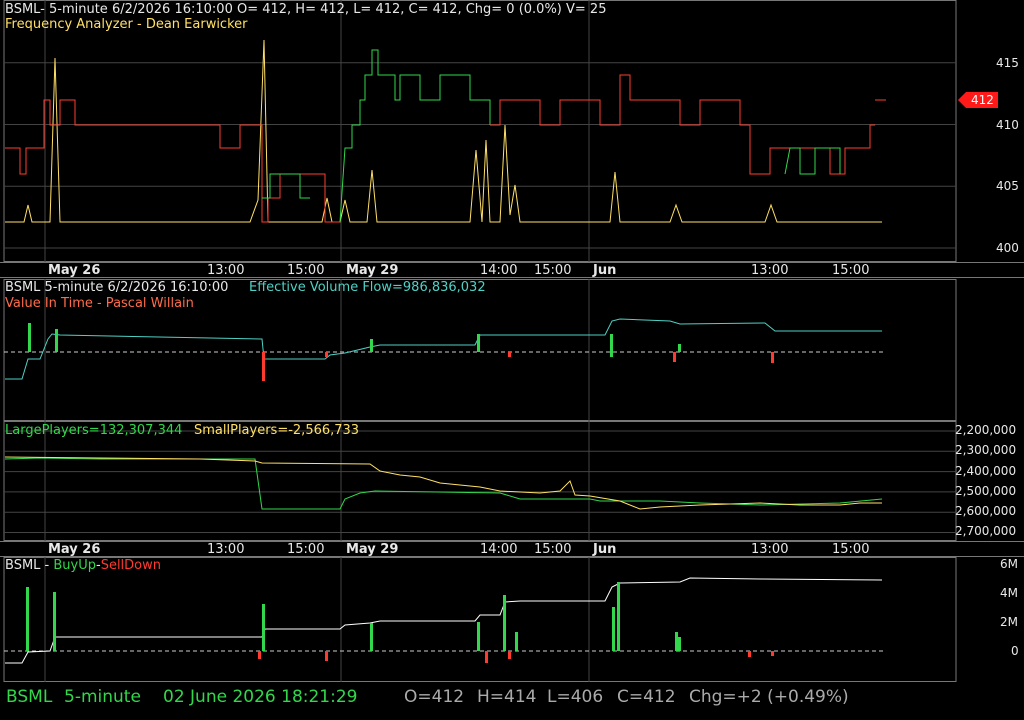  I want to click on effective-volume-flow-line, so click(443, 349).